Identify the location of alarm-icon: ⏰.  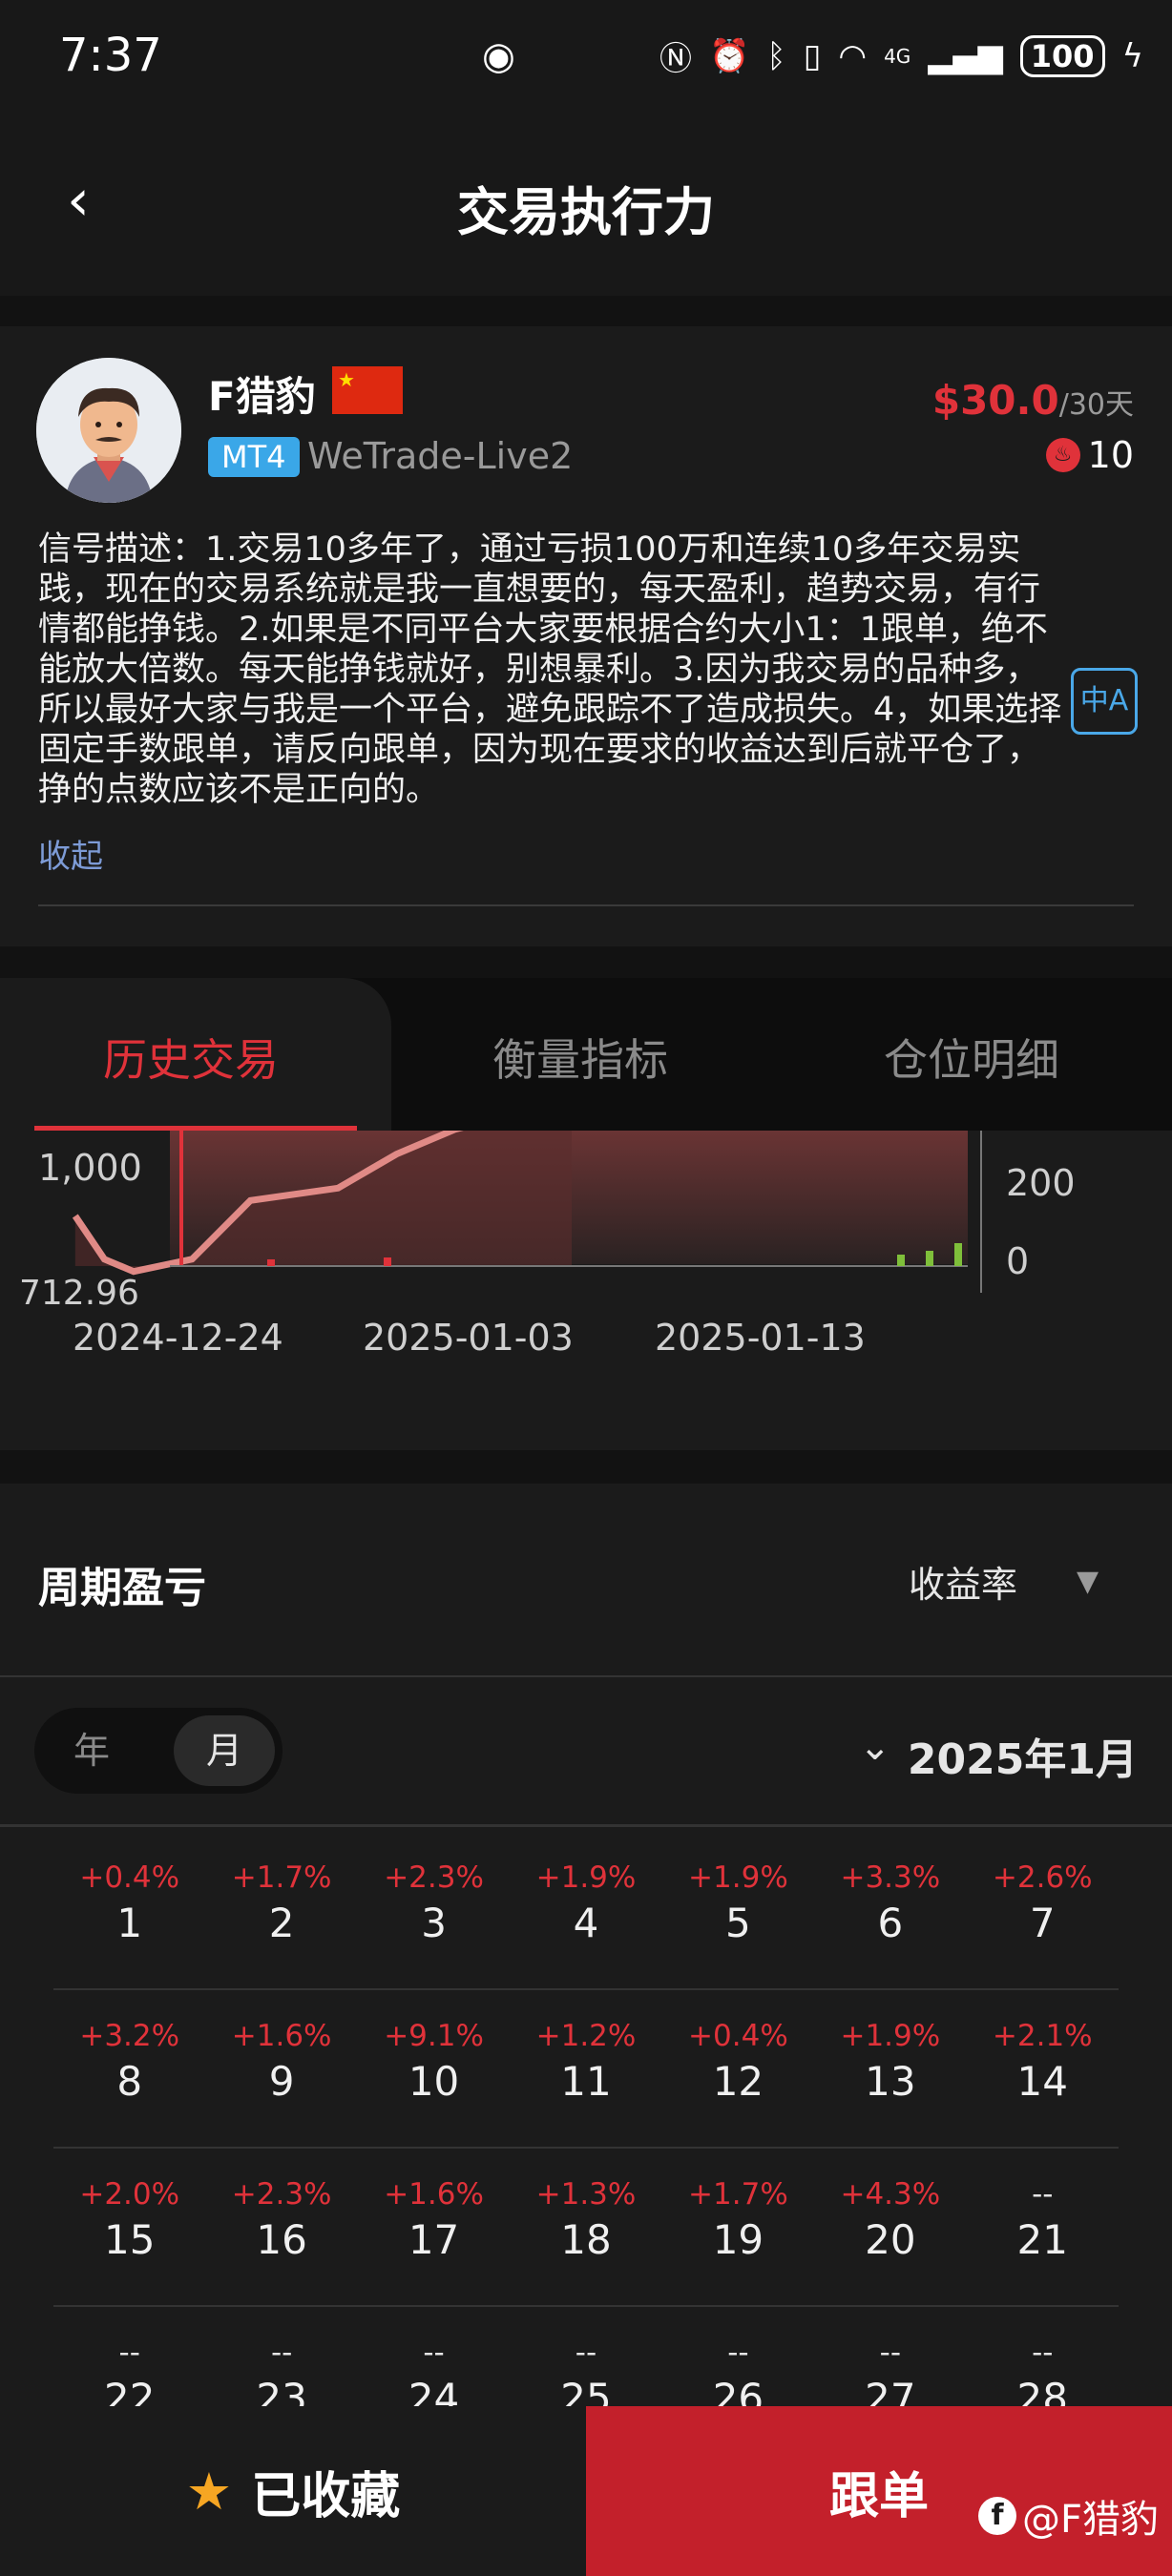
(729, 55).